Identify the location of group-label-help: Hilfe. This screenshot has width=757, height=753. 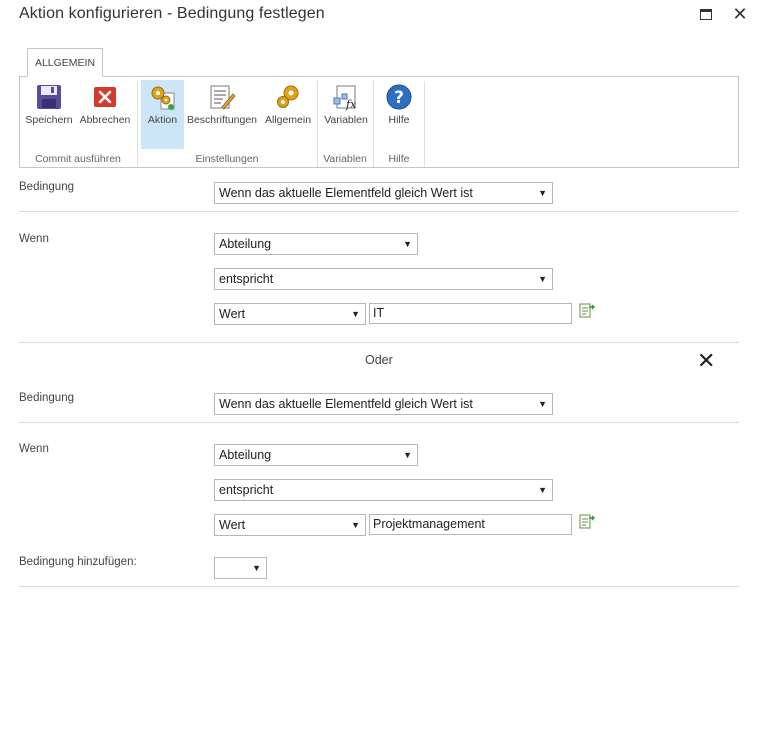
(399, 159).